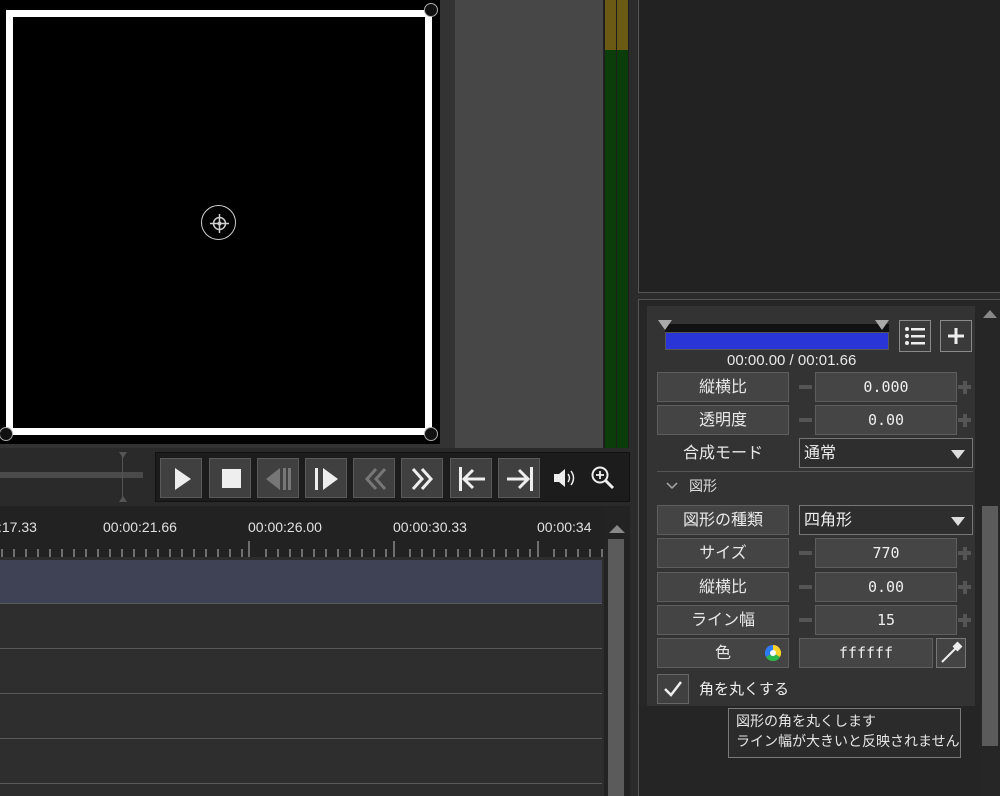 This screenshot has width=1000, height=796. I want to click on stop-button, so click(230, 478).